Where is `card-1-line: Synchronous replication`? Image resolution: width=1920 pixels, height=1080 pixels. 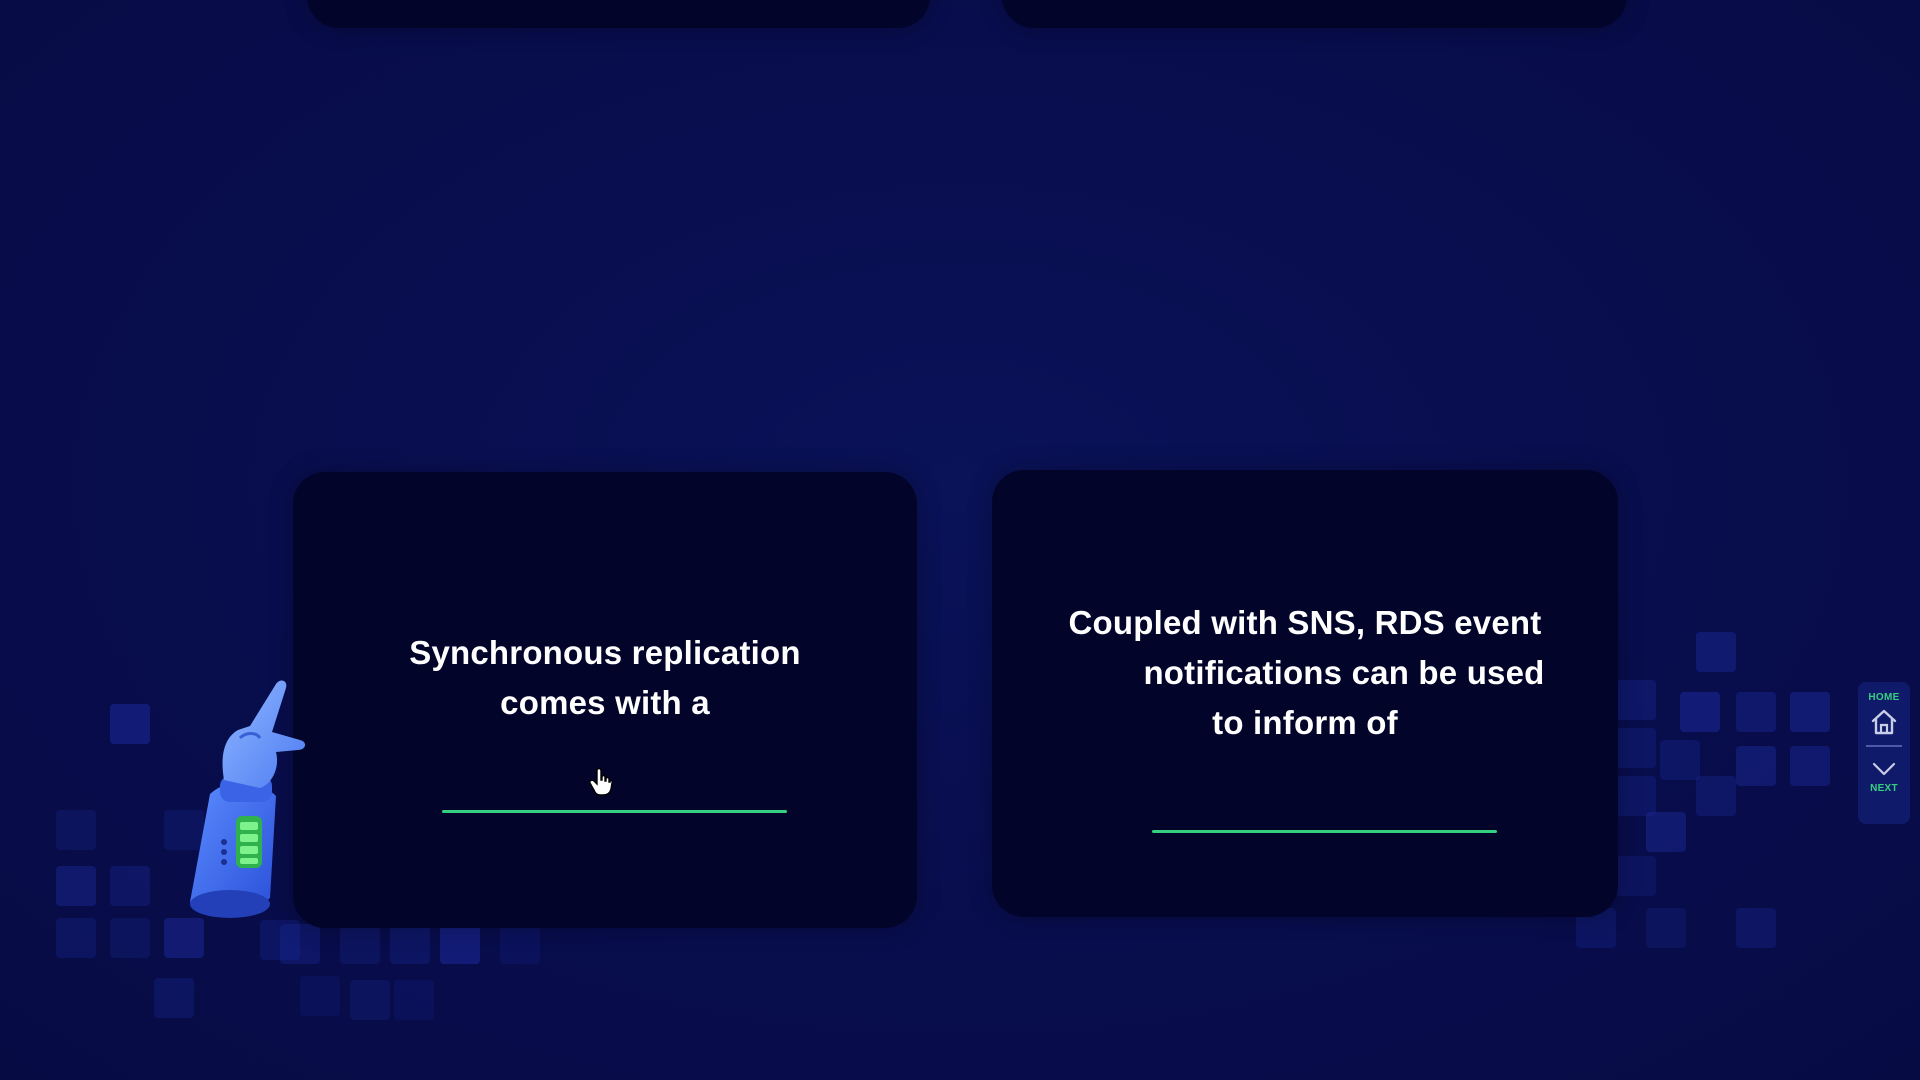
card-1-line: Synchronous replication is located at coordinates (605, 652).